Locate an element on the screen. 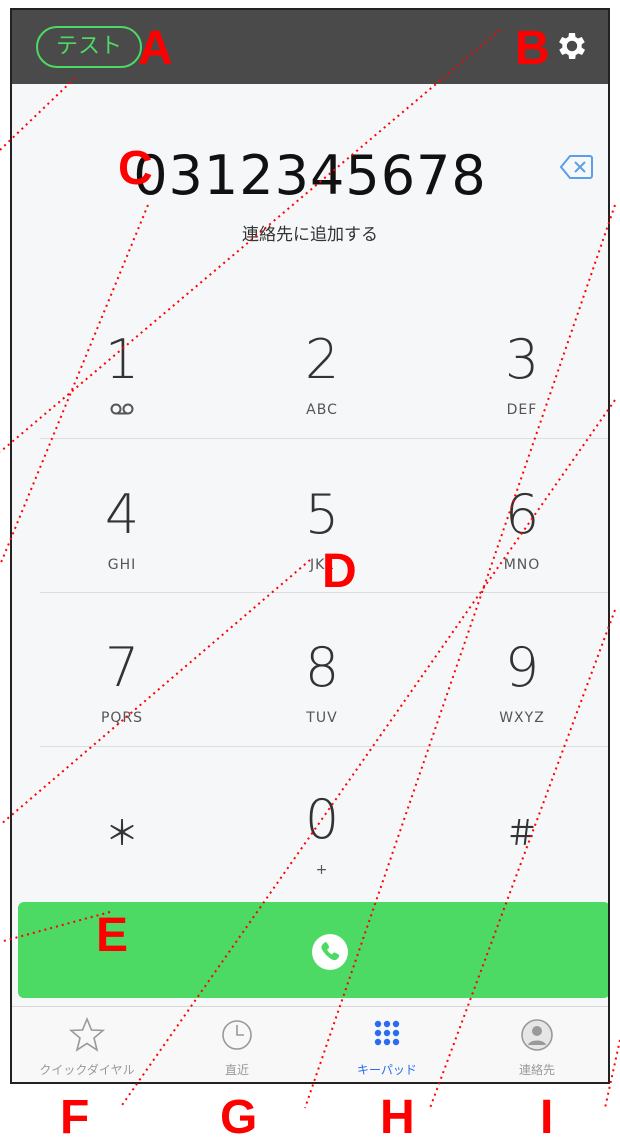  callout-e: E is located at coordinates (112, 935).